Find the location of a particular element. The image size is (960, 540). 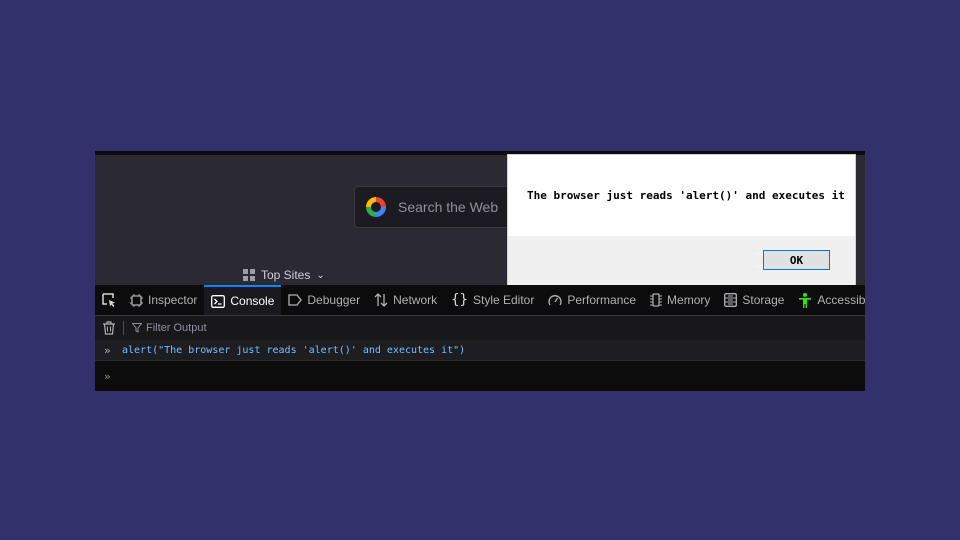

tab-style-editor-label: Style Editor is located at coordinates (503, 300).